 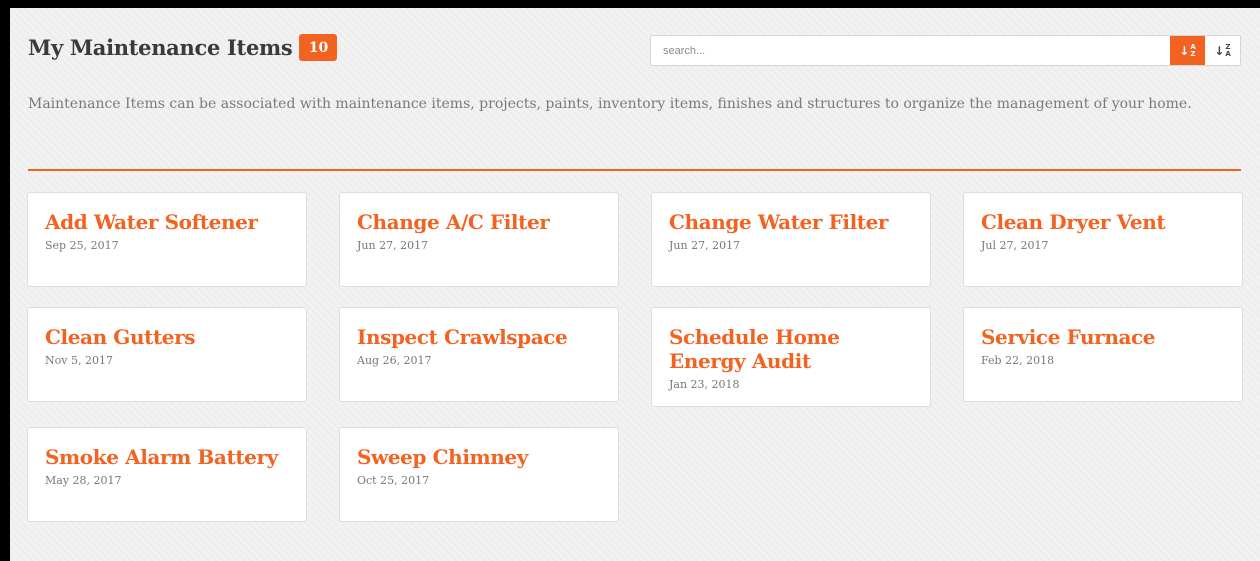 What do you see at coordinates (1103, 354) in the screenshot?
I see `maintenance-item-card: Service Furnace Feb 22, 2018` at bounding box center [1103, 354].